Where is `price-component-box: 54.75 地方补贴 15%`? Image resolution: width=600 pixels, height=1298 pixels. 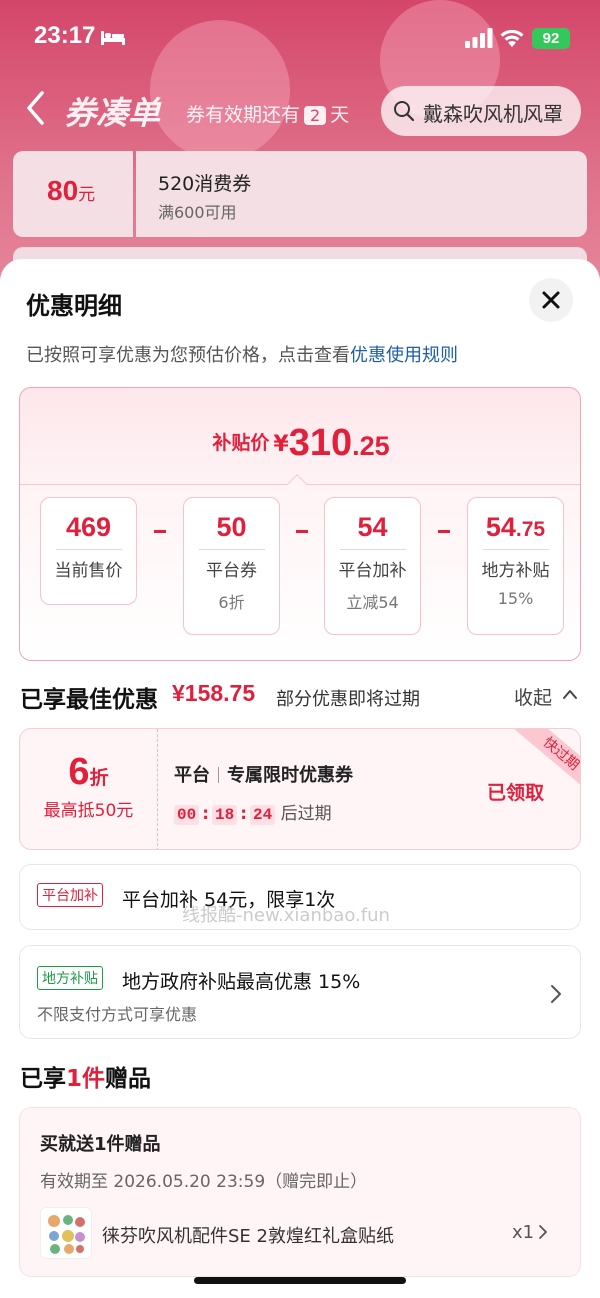
price-component-box: 54.75 地方补贴 15% is located at coordinates (515, 566).